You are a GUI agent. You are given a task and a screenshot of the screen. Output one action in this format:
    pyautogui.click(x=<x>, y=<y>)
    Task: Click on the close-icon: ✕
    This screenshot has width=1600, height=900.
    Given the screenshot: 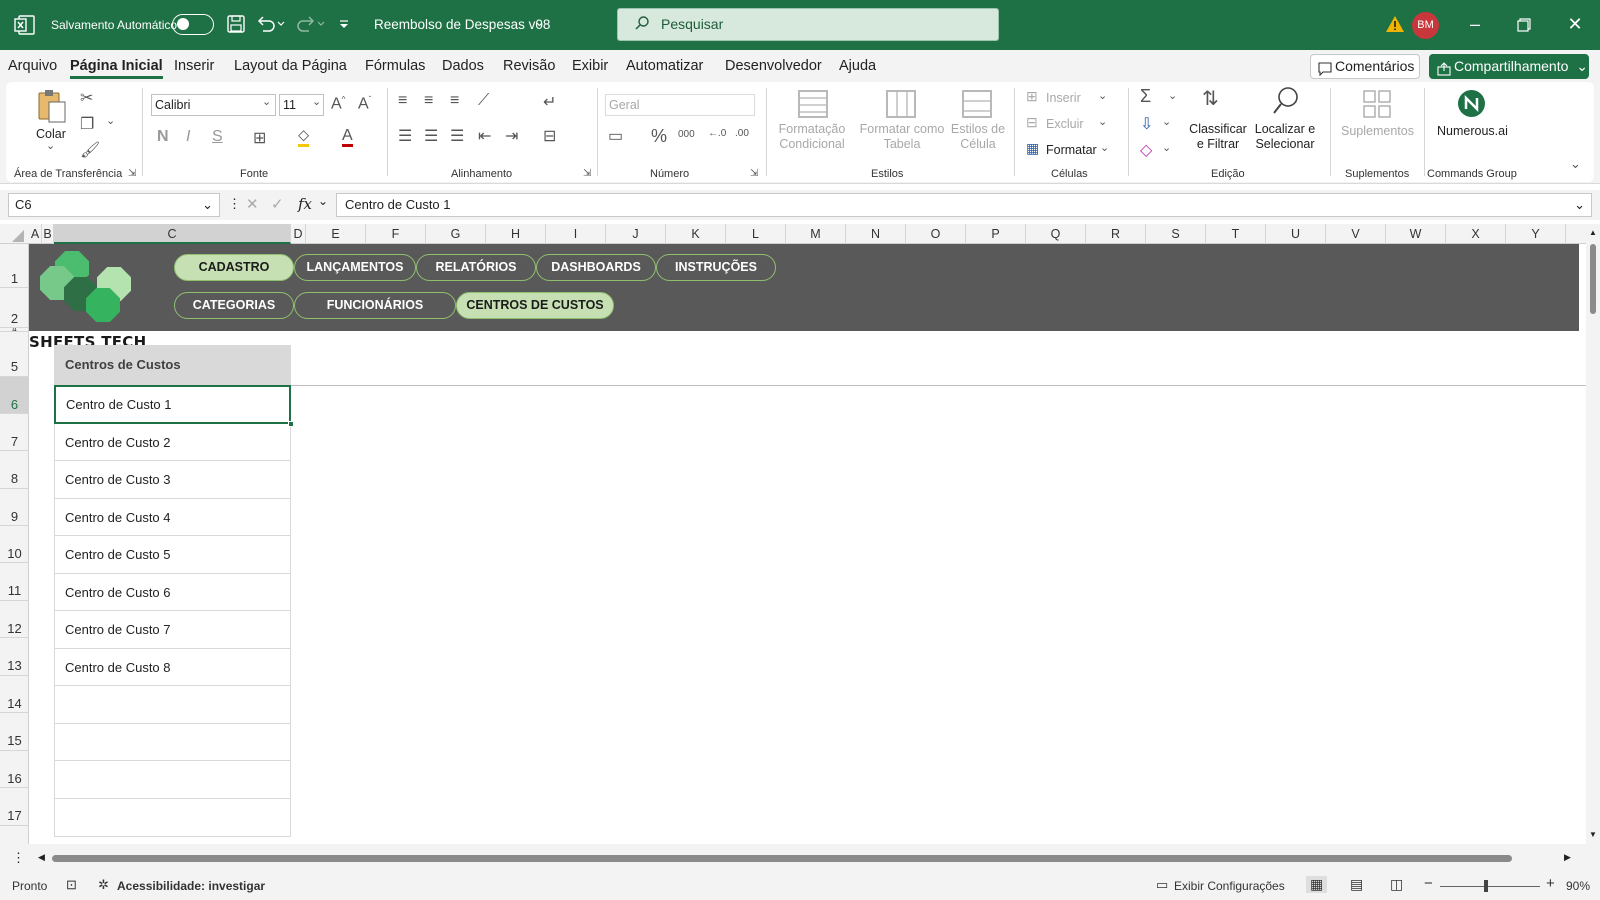 What is the action you would take?
    pyautogui.click(x=1575, y=25)
    